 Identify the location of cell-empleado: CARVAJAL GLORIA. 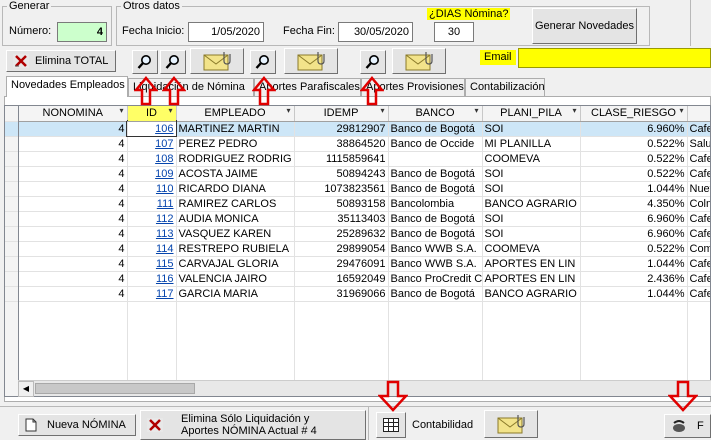
(235, 264).